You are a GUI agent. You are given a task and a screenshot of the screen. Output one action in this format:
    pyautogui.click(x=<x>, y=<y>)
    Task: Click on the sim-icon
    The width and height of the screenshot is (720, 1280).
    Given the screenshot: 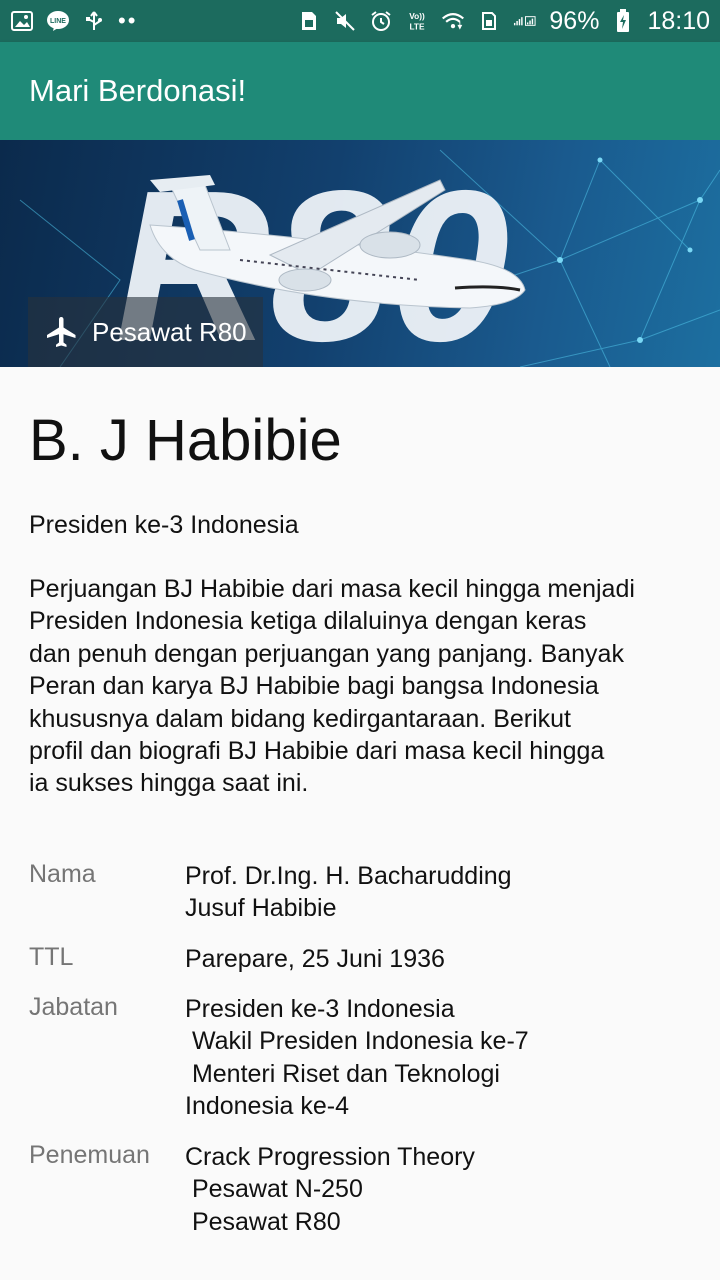 What is the action you would take?
    pyautogui.click(x=309, y=21)
    